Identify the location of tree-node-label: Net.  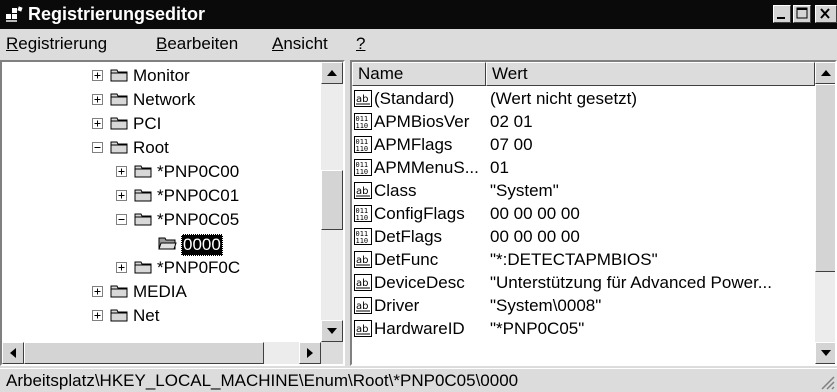
(146, 315).